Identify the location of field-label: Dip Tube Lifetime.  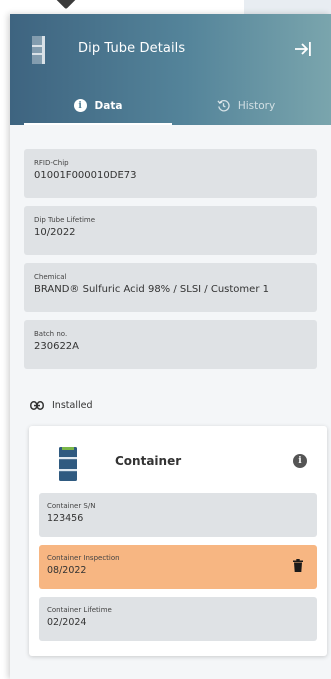
(65, 220).